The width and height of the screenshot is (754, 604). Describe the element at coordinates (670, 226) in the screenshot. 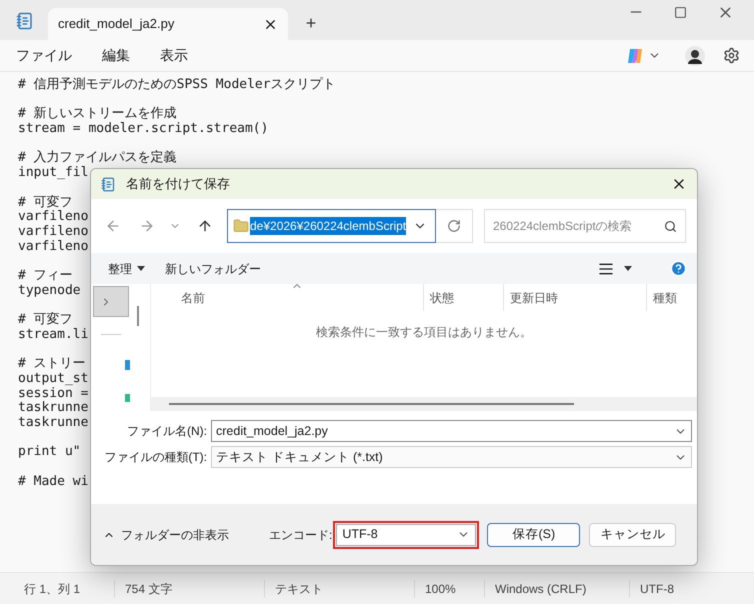

I see `search-icon` at that location.